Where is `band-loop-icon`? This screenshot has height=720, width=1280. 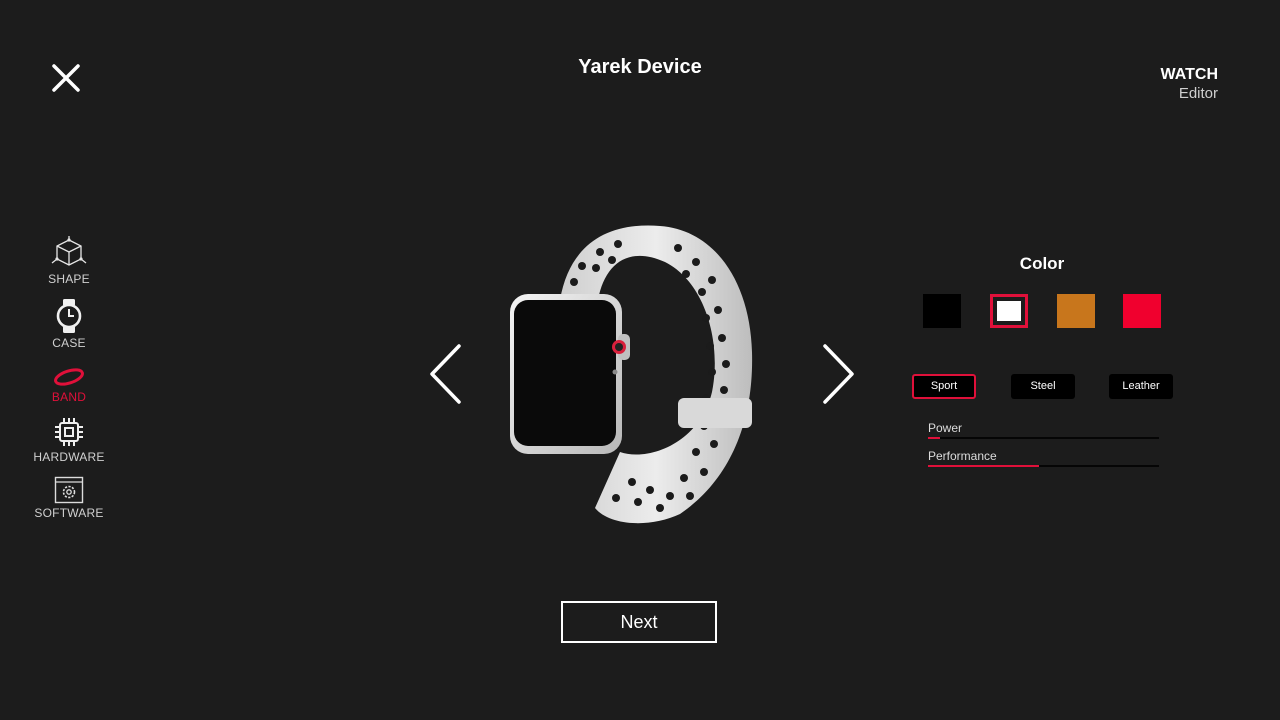 band-loop-icon is located at coordinates (69, 377).